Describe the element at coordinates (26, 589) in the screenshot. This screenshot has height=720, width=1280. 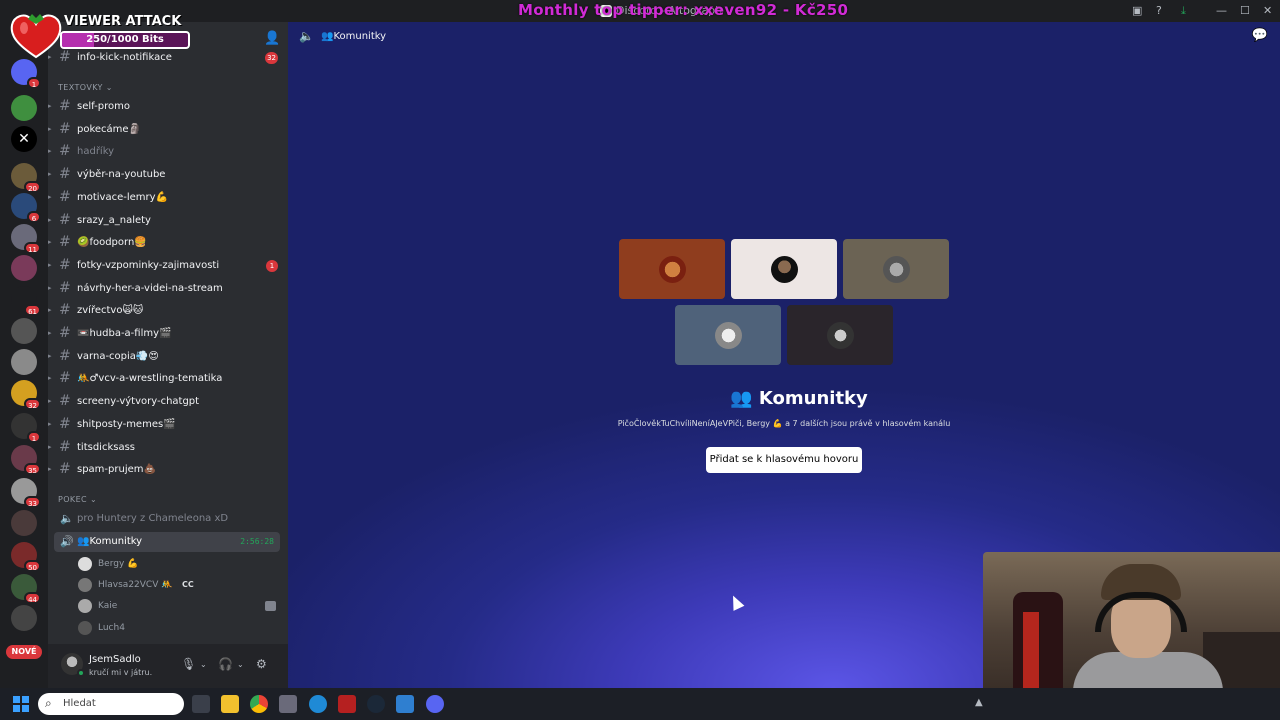
I see `server-icon: 44` at that location.